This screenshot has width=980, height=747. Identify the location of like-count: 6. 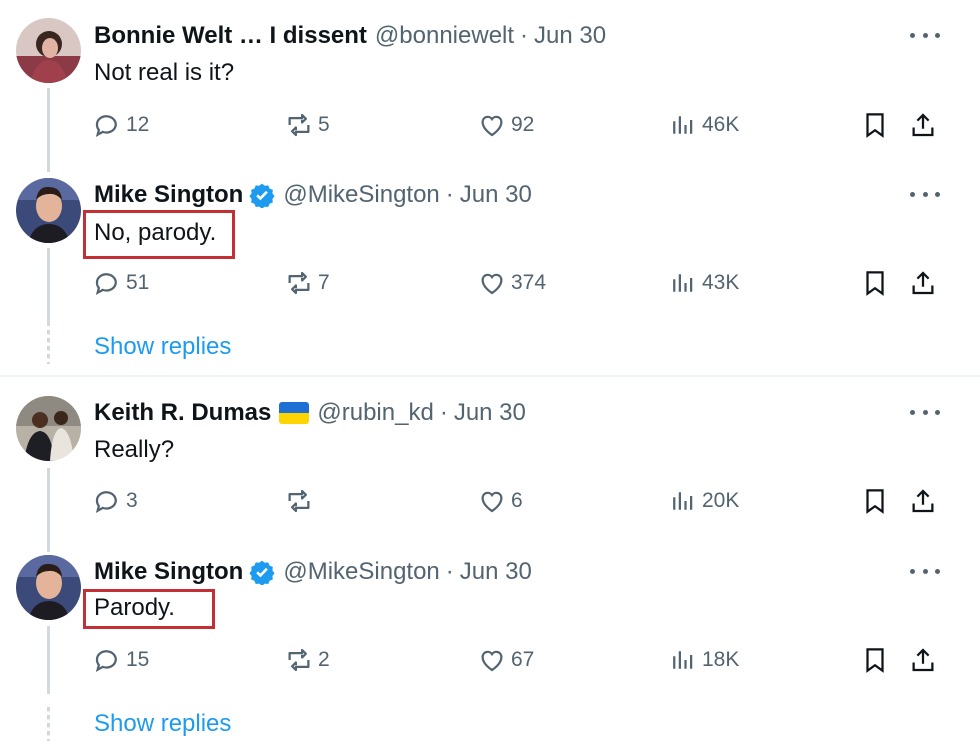
(517, 500).